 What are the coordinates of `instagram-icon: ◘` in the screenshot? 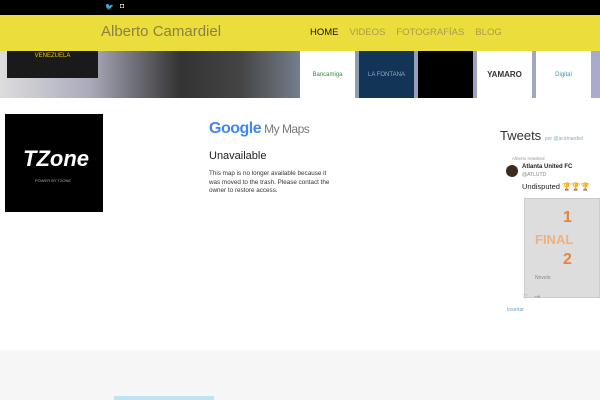 It's located at (122, 6).